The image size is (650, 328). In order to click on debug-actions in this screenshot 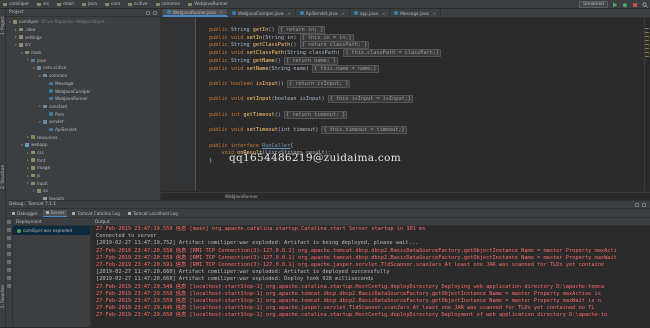, I will do `click(9, 273)`.